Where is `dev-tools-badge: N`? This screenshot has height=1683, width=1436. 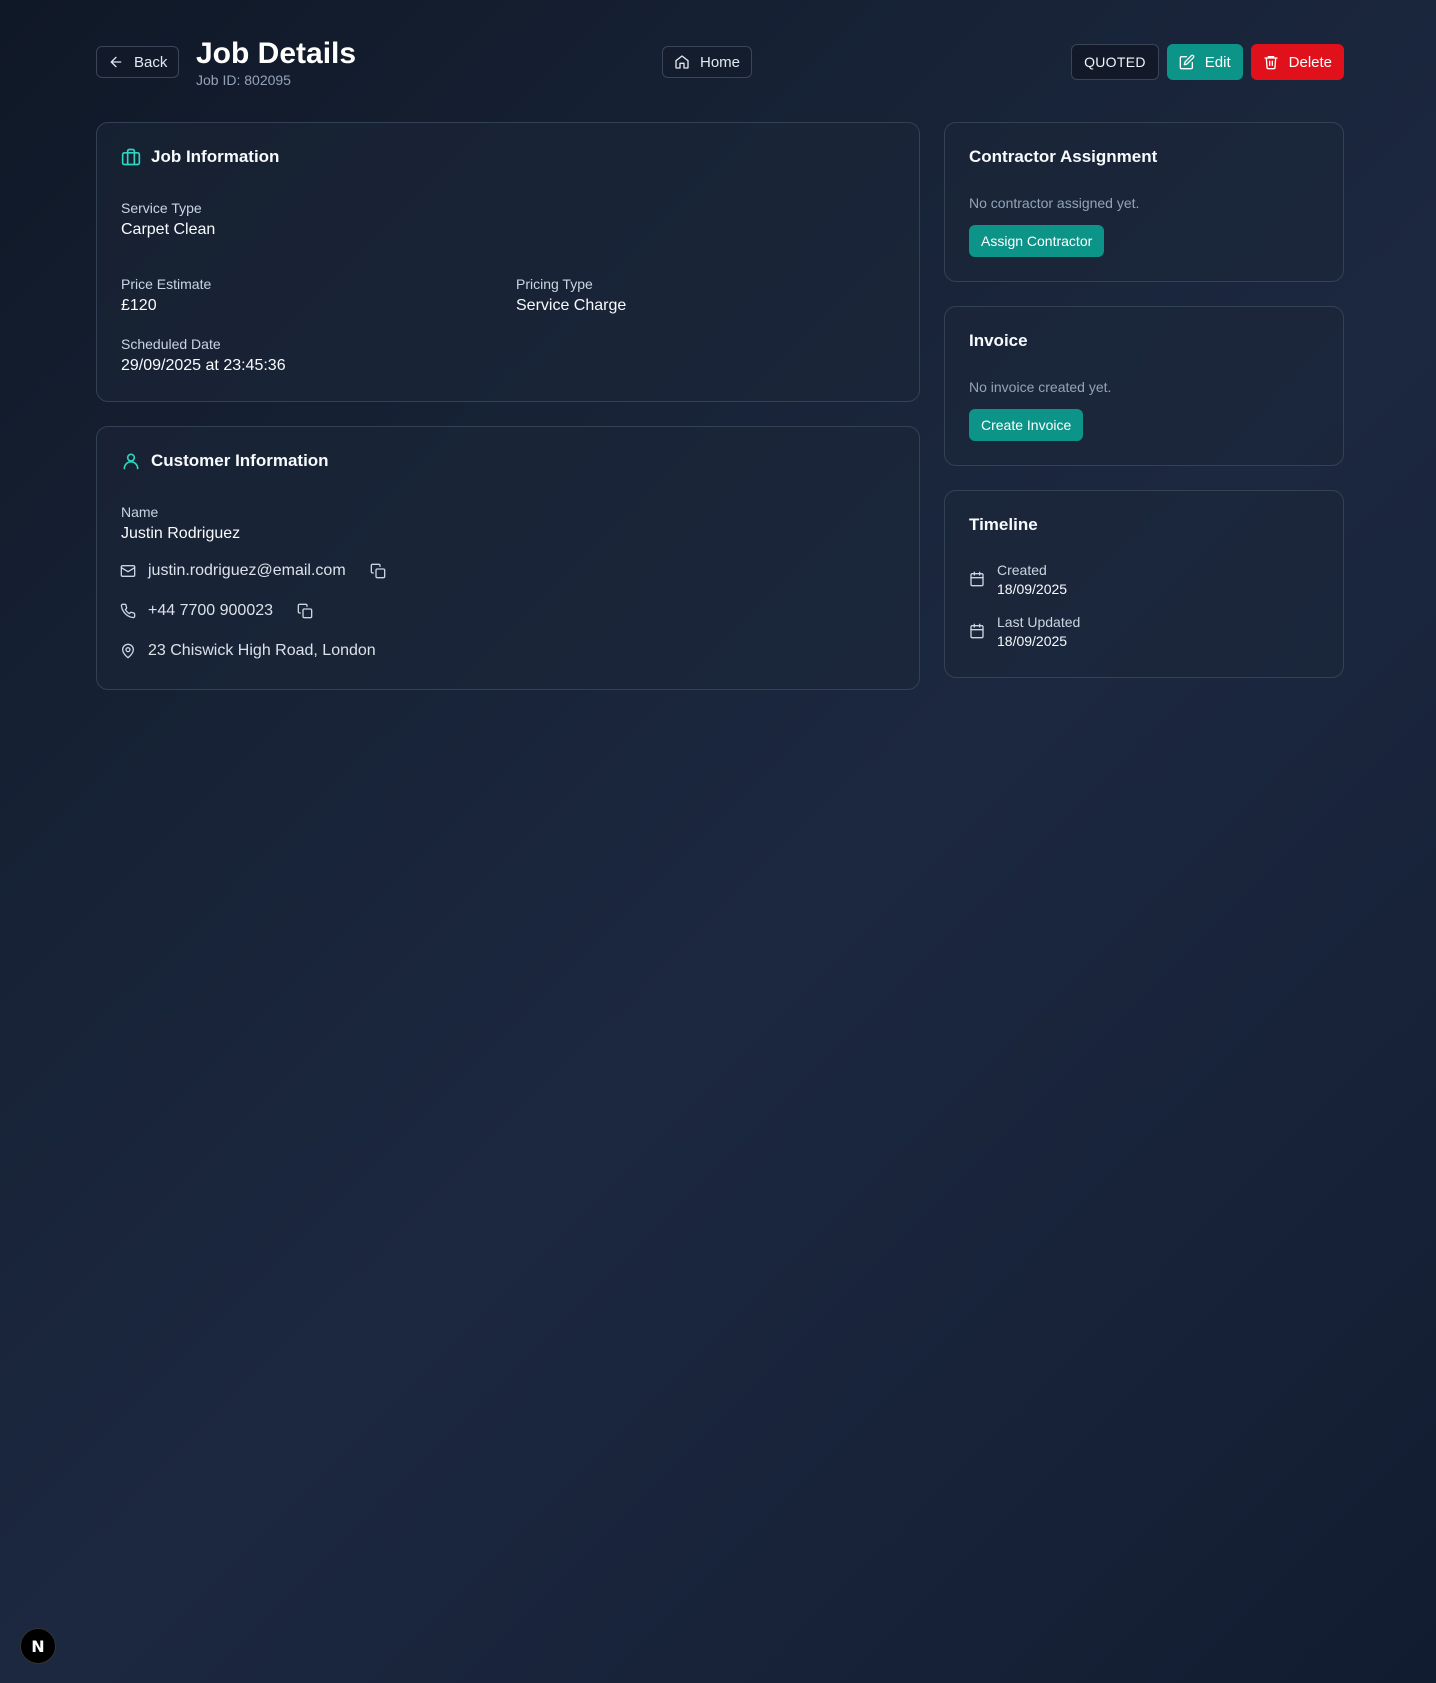
dev-tools-badge: N is located at coordinates (38, 1646).